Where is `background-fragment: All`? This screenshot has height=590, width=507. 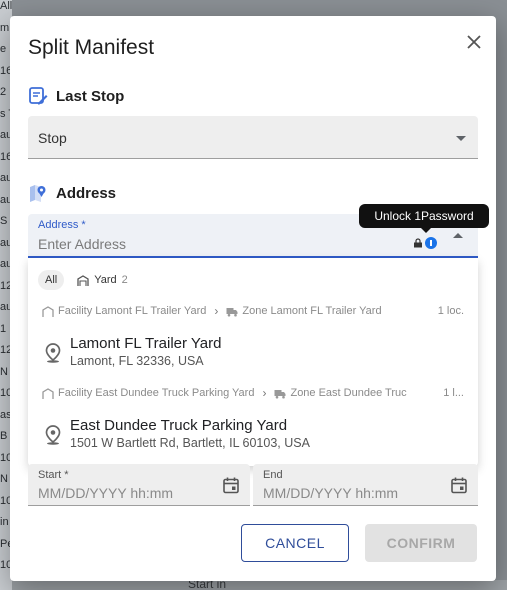
background-fragment: All is located at coordinates (6, 6).